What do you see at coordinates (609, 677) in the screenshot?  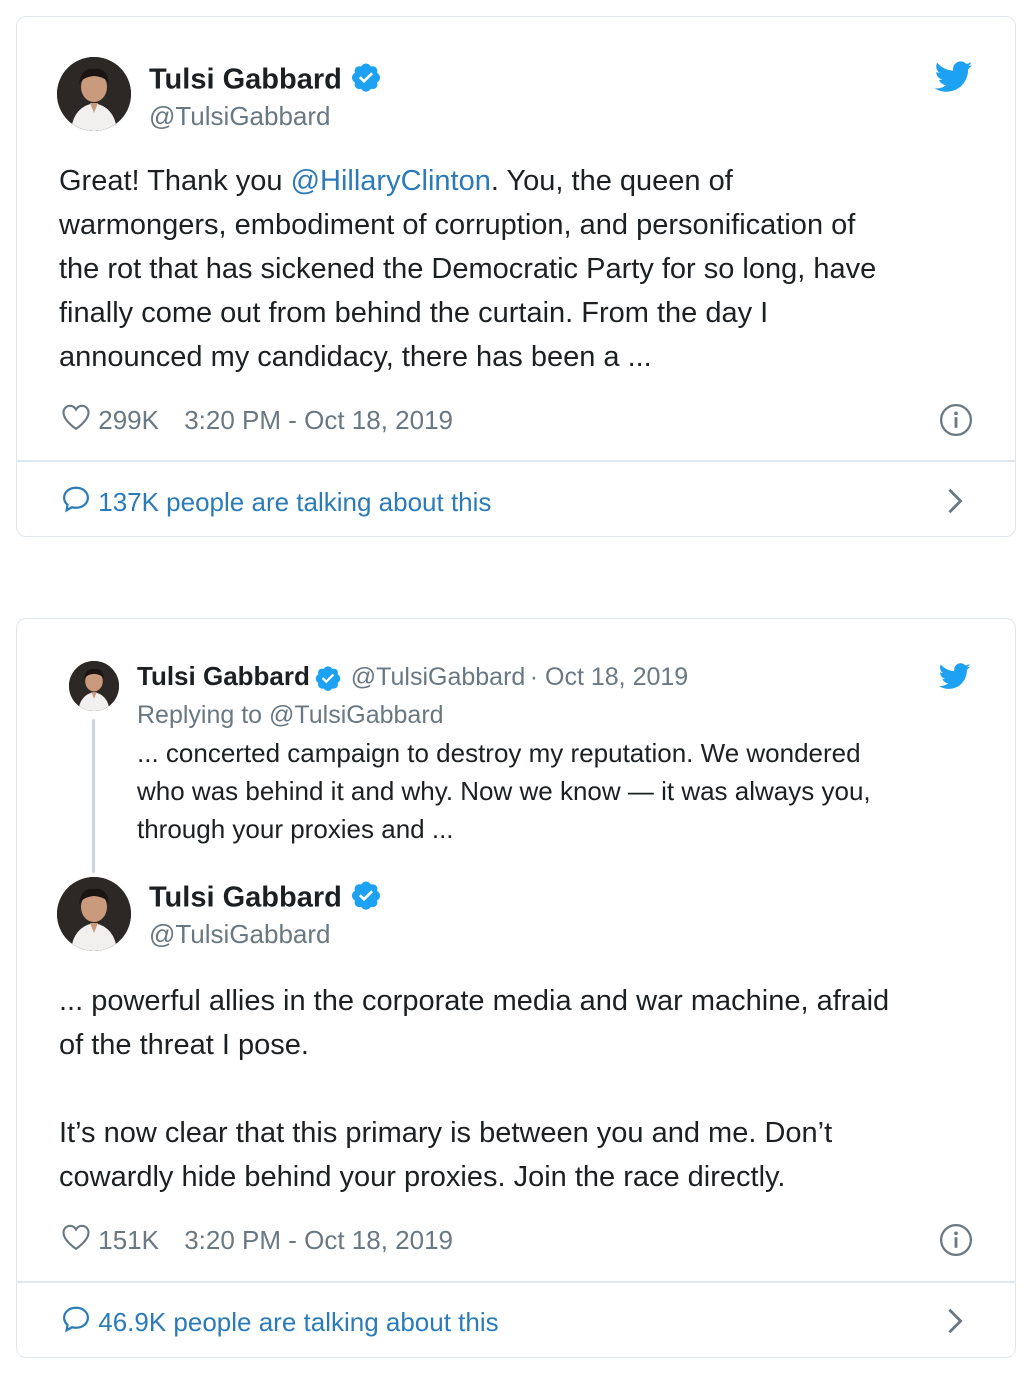 I see `tweet-date: · Oct 18, 2019` at bounding box center [609, 677].